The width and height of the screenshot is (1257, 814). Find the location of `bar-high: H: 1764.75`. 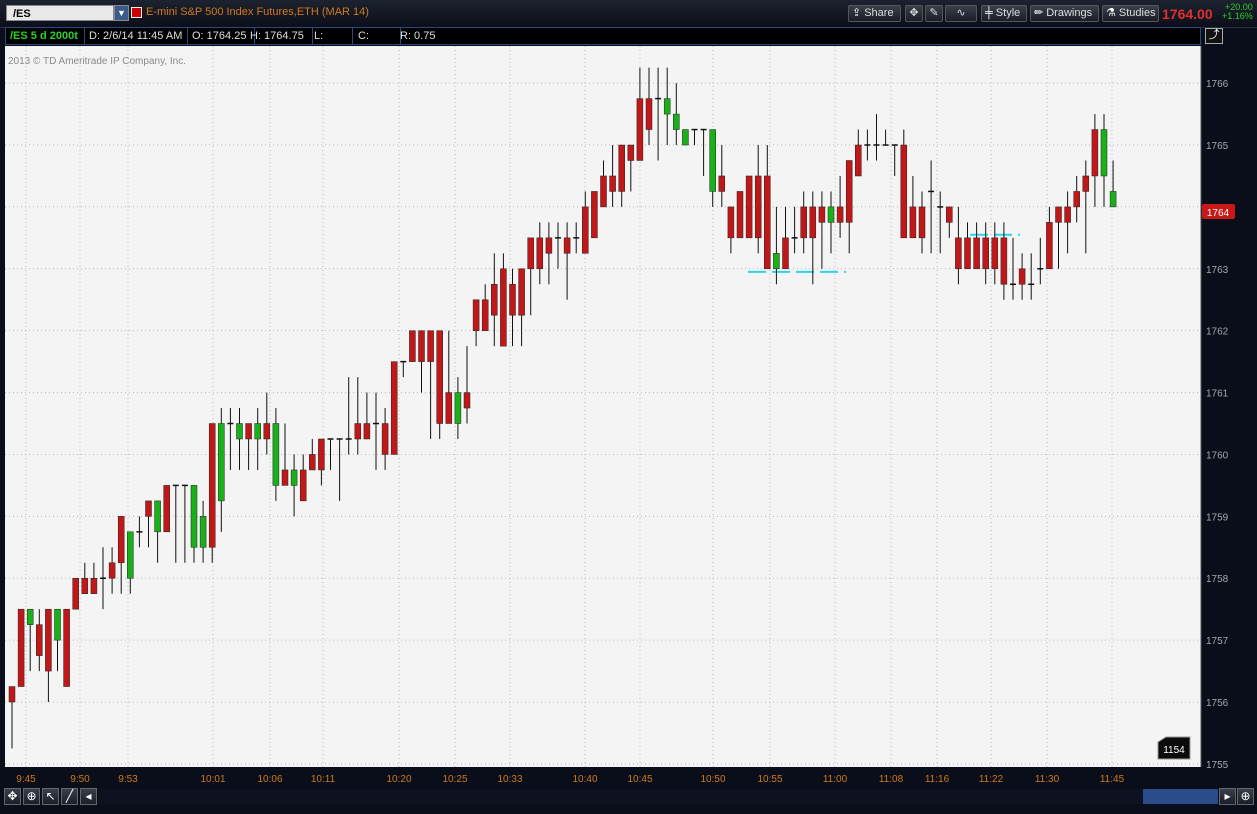

bar-high: H: 1764.75 is located at coordinates (279, 36).